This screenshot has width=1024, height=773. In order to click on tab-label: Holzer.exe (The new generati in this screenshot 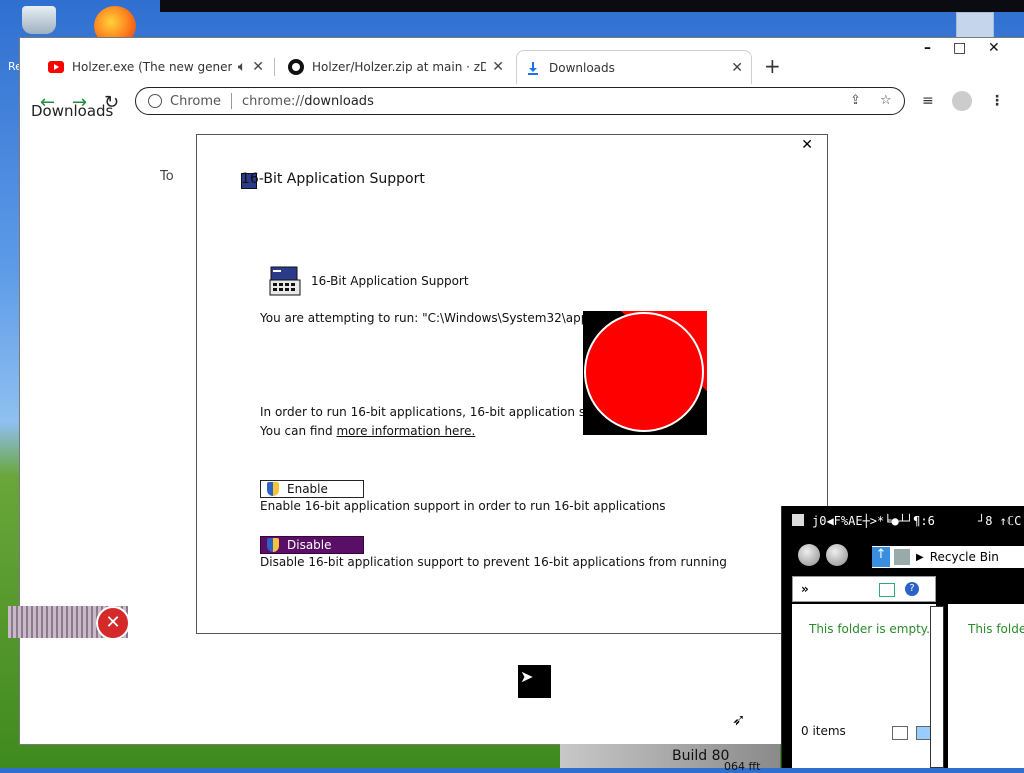, I will do `click(152, 67)`.